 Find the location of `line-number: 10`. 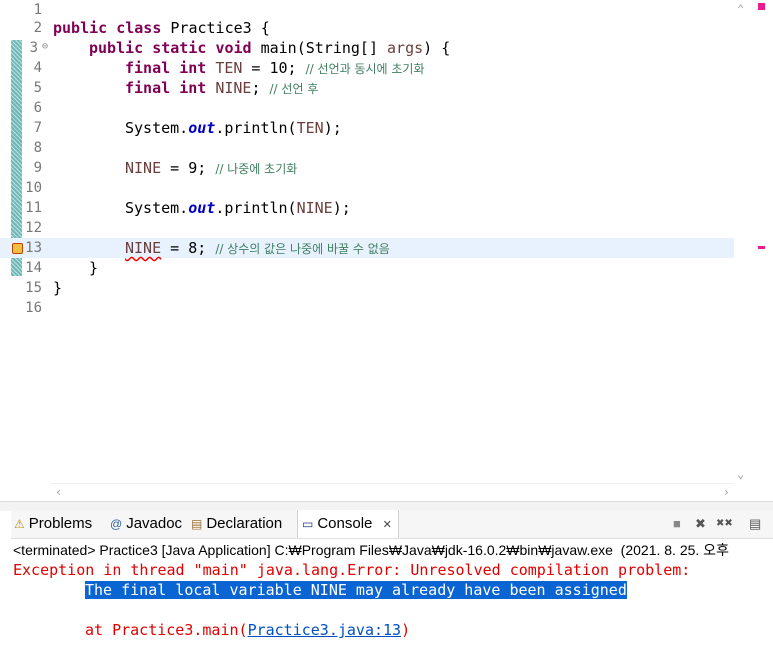

line-number: 10 is located at coordinates (33, 188).